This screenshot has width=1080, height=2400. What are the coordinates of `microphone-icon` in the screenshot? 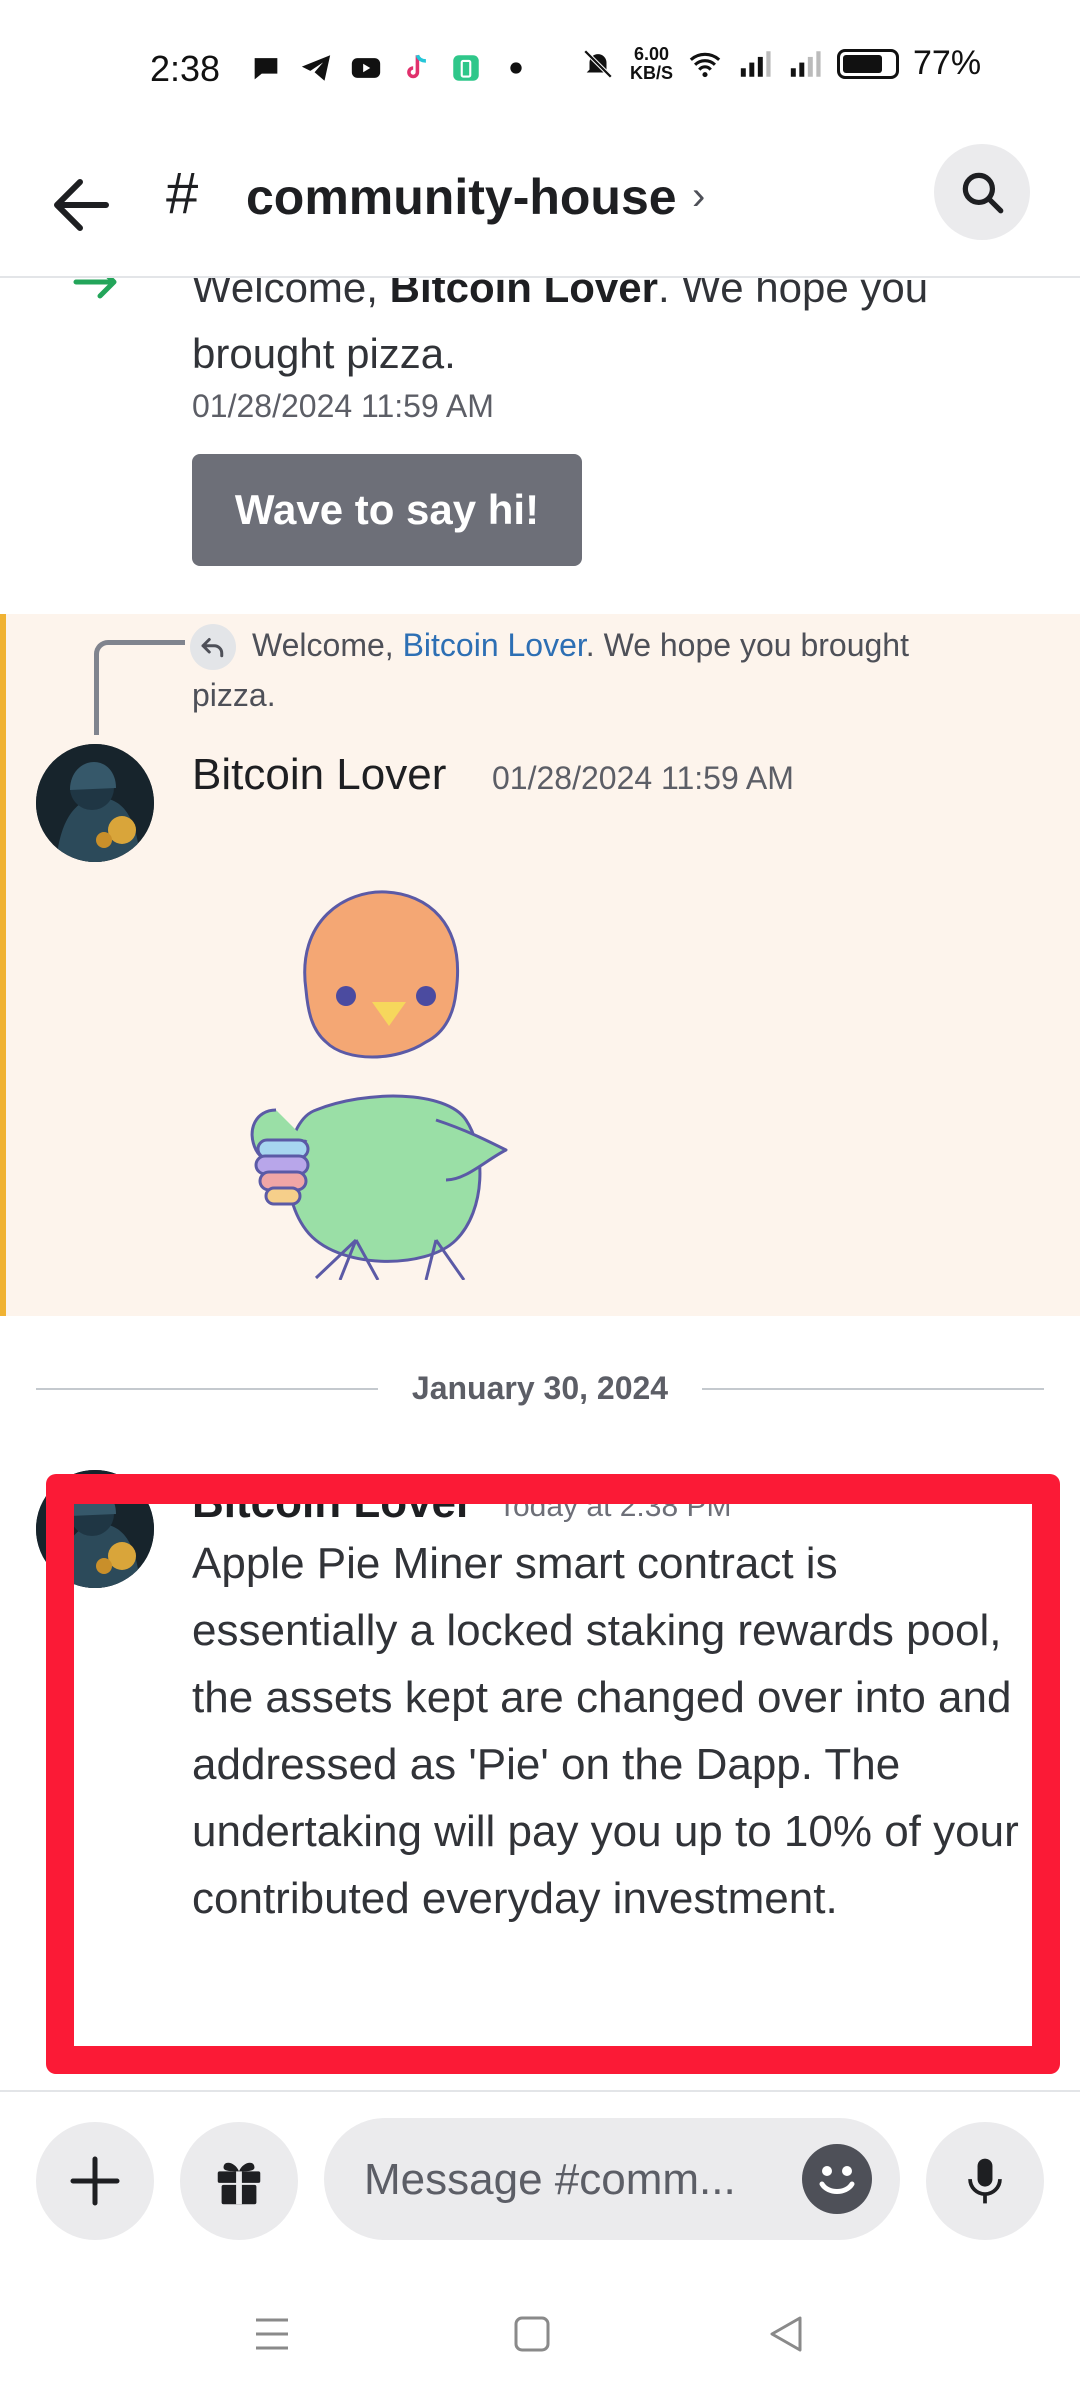 It's located at (985, 2181).